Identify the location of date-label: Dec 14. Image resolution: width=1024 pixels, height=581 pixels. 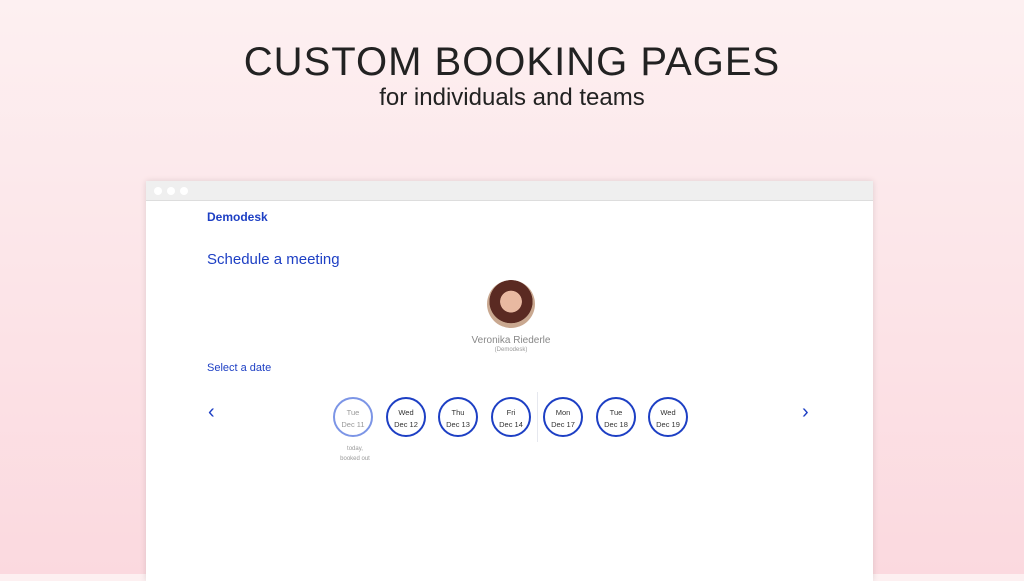
(511, 424).